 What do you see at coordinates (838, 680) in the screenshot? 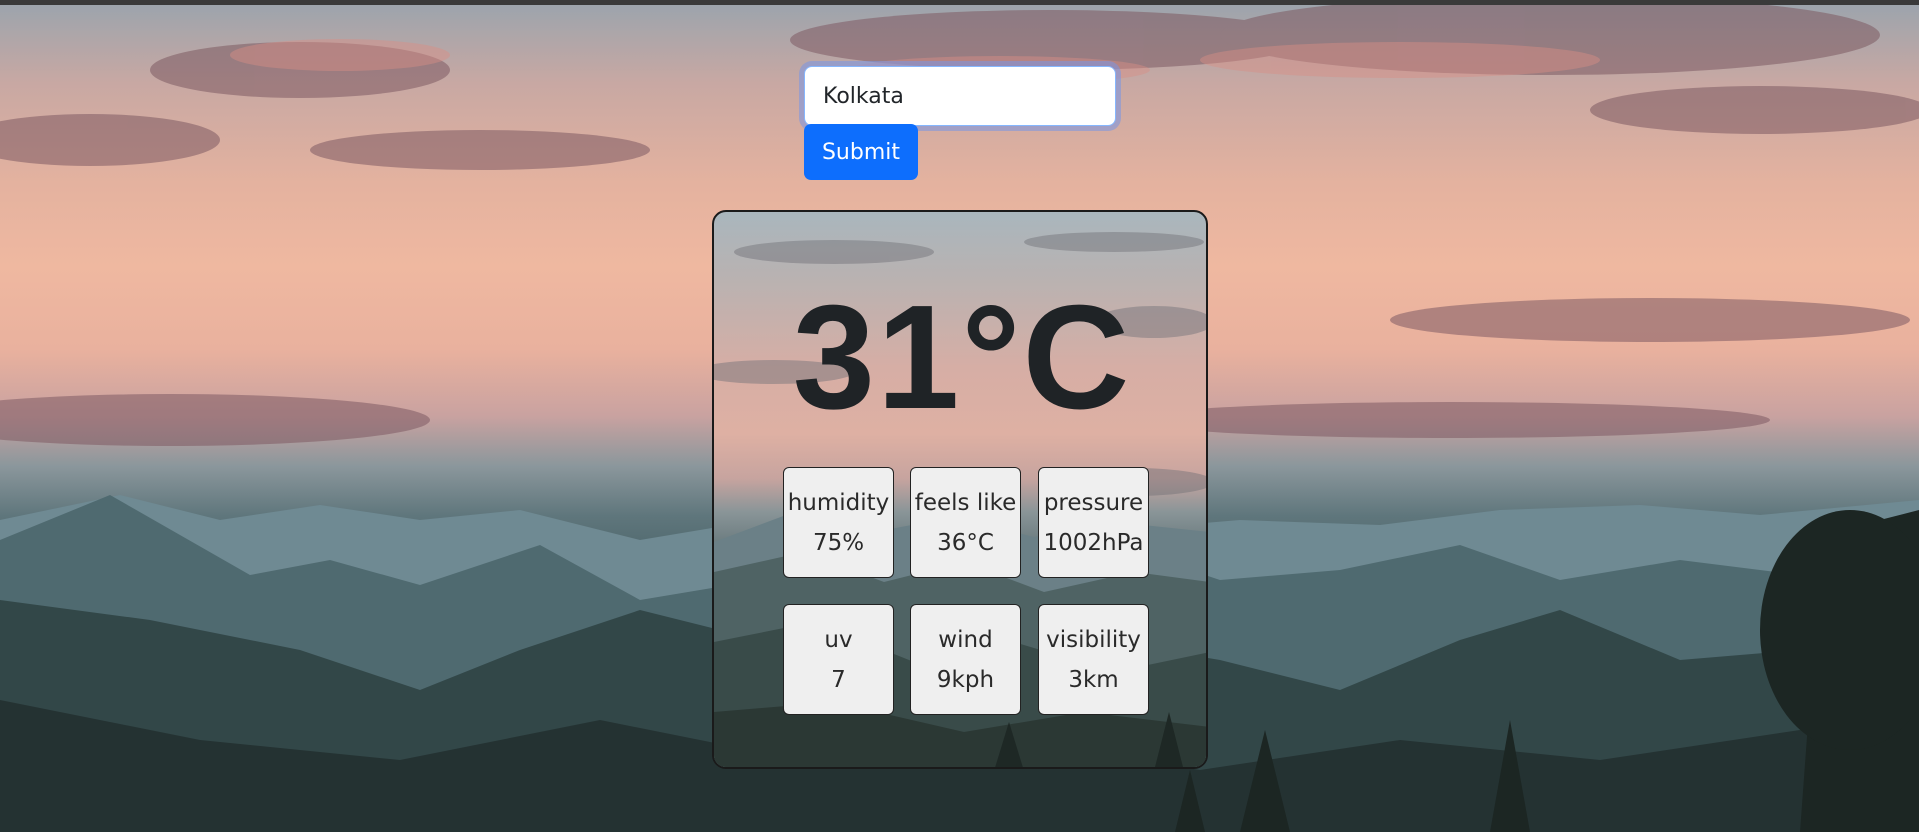
I see `stat-value: 7` at bounding box center [838, 680].